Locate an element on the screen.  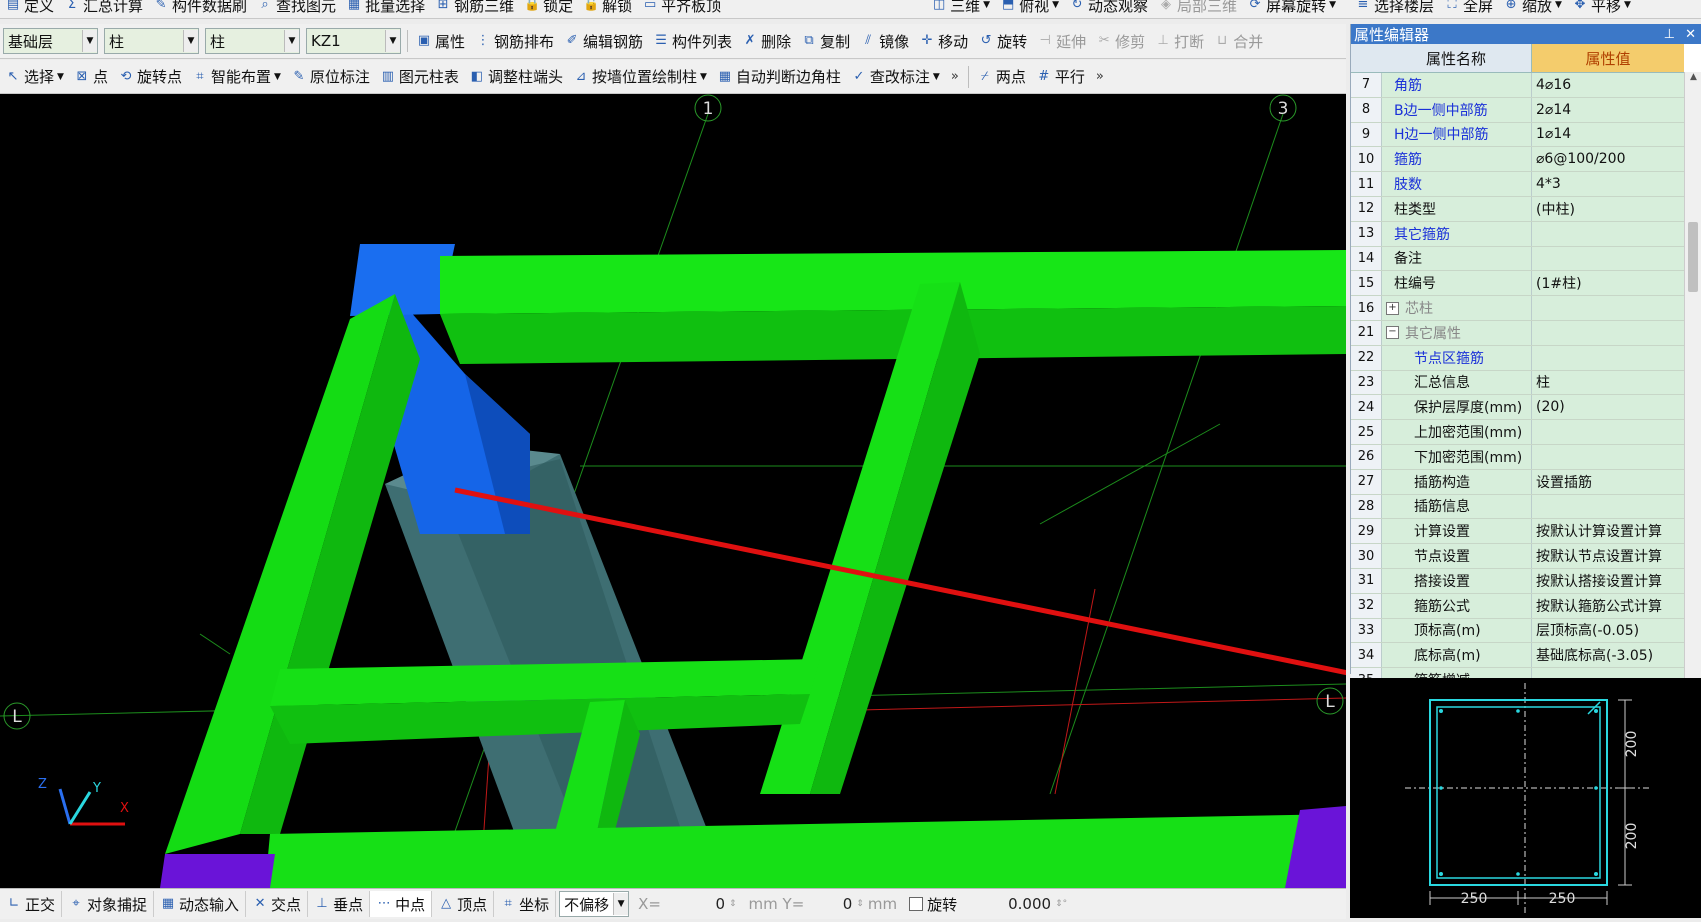
pan-button: ✥ 平移 ▼ is located at coordinates (1601, 8).